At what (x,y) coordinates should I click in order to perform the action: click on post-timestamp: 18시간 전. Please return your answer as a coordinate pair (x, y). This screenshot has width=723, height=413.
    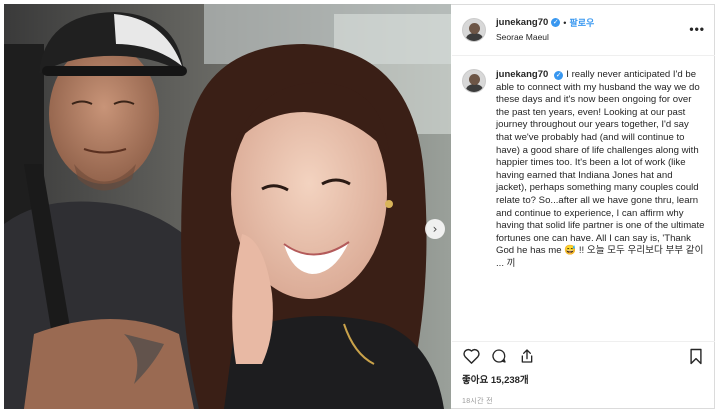
    Looking at the image, I should click on (583, 401).